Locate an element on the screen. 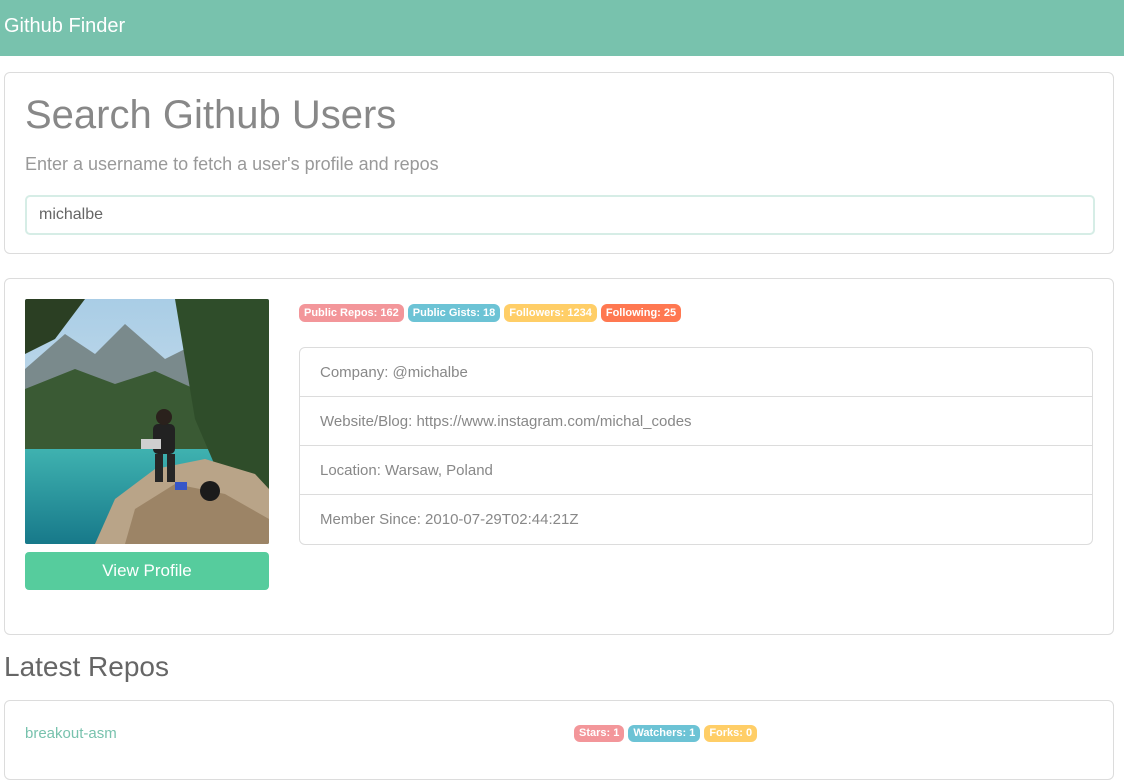  repo-link: breakout-asm is located at coordinates (71, 733).